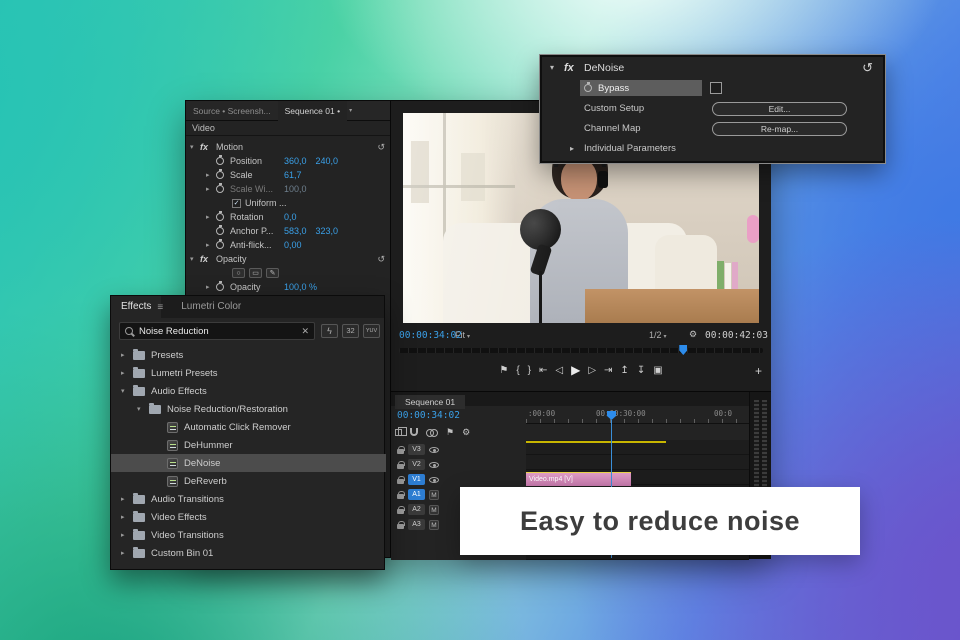  I want to click on uniform-scale-checkbox: ✓, so click(236, 203).